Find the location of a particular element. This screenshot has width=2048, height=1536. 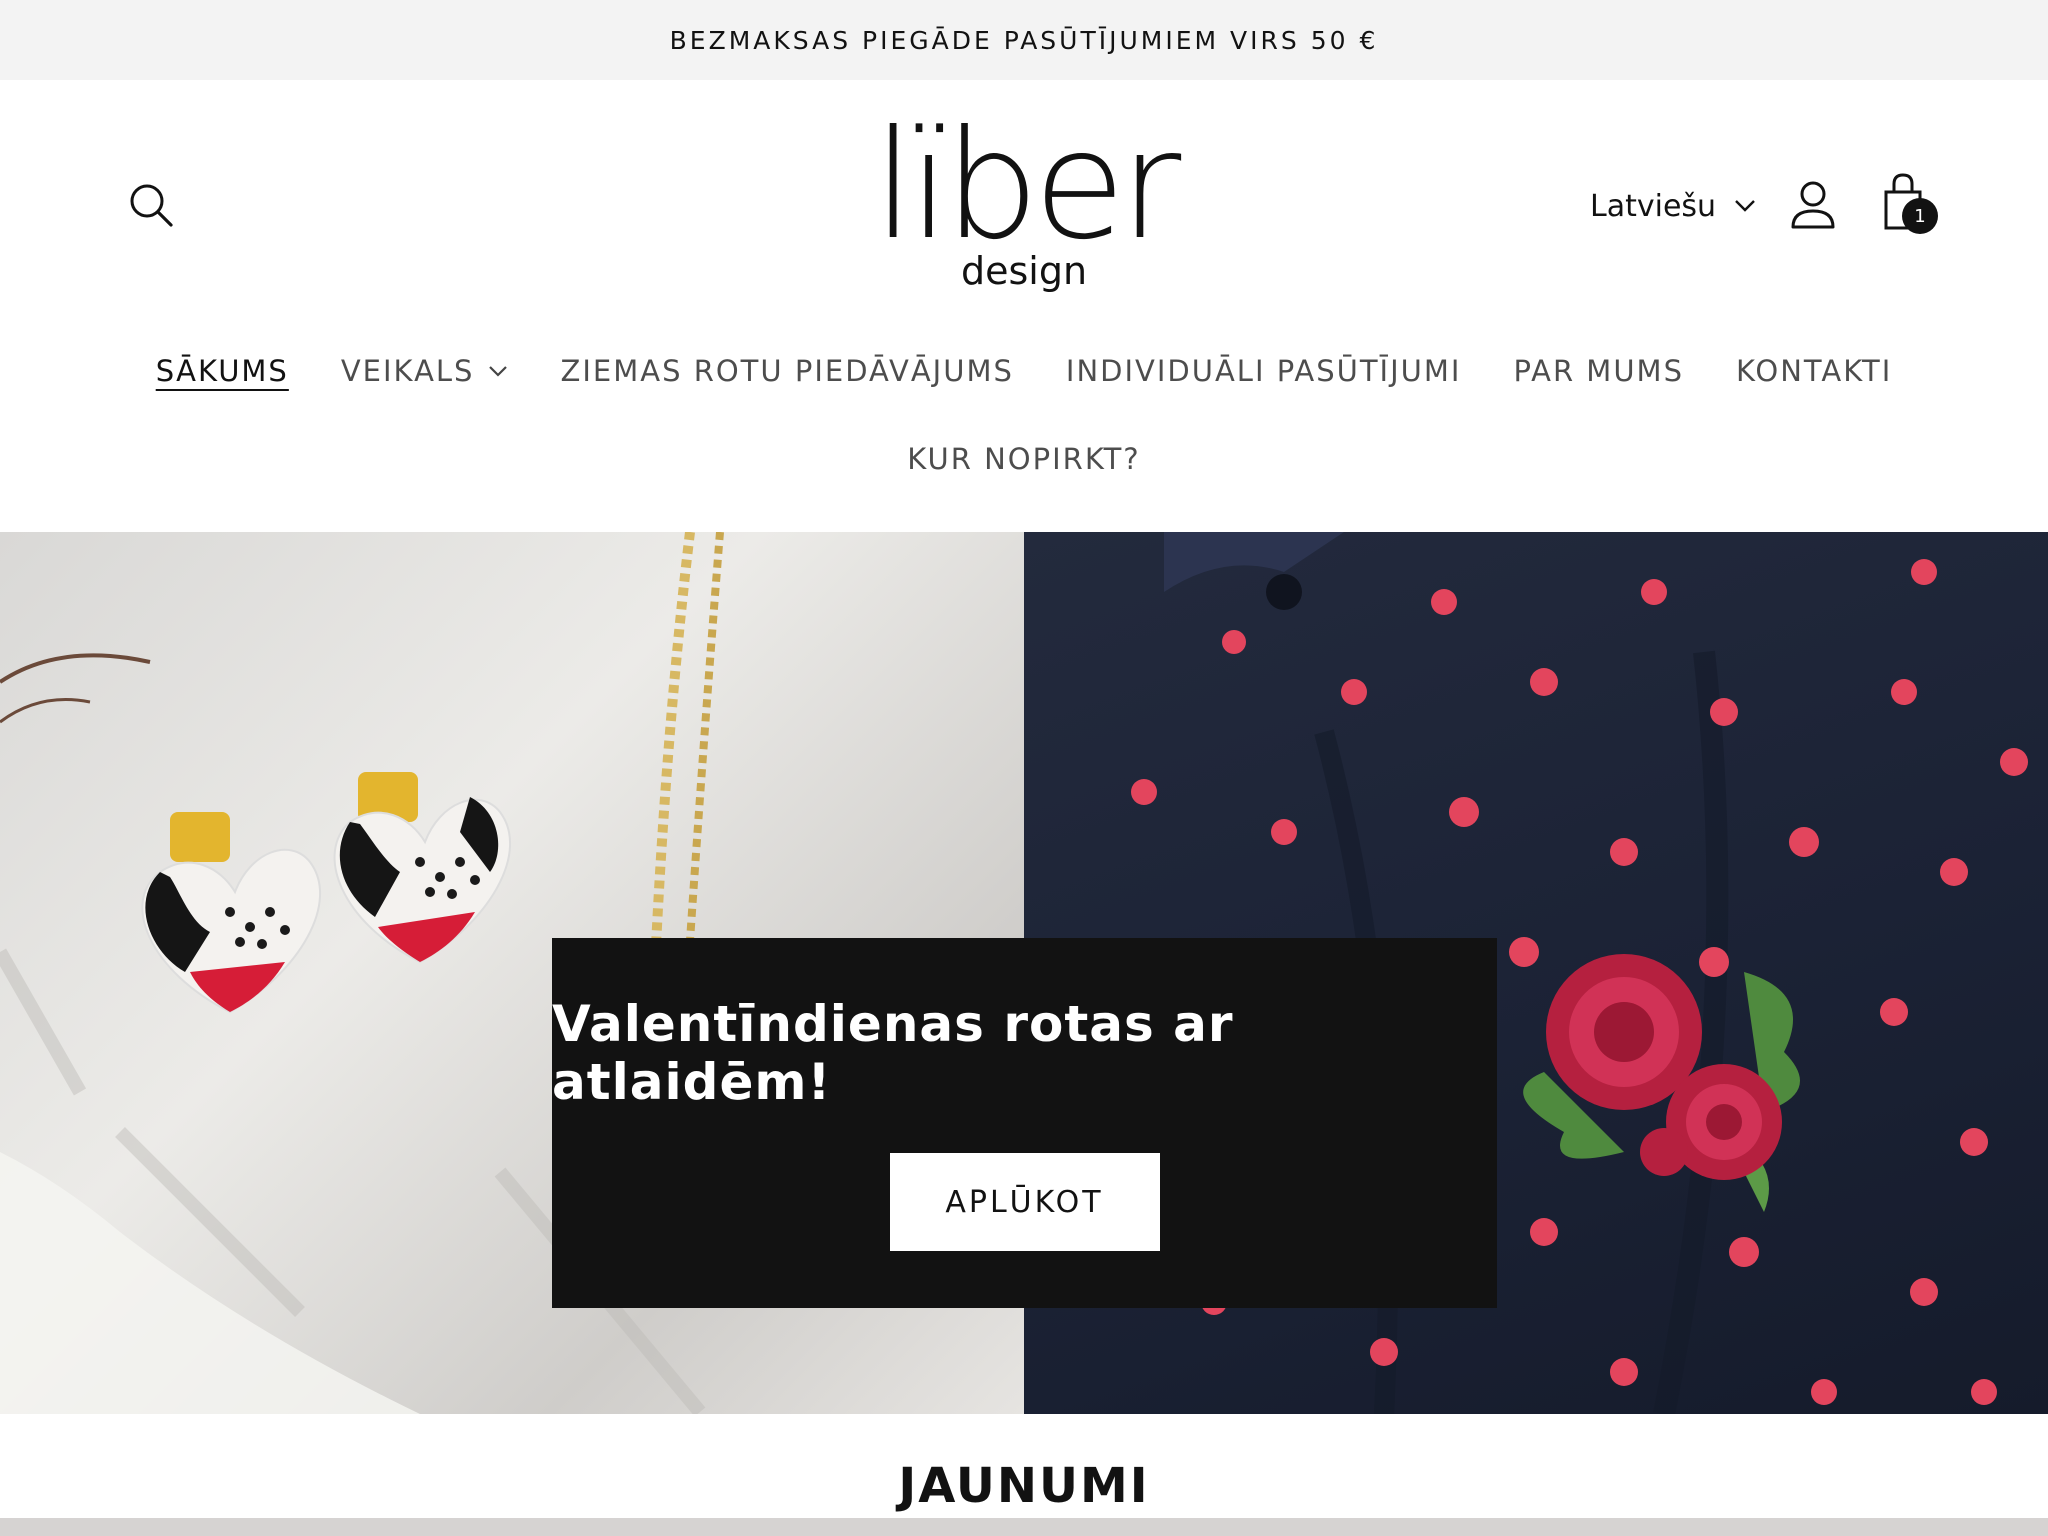

nav-item-label: INDIVIDUĀLI PASŪTĪJUMI is located at coordinates (1263, 371).